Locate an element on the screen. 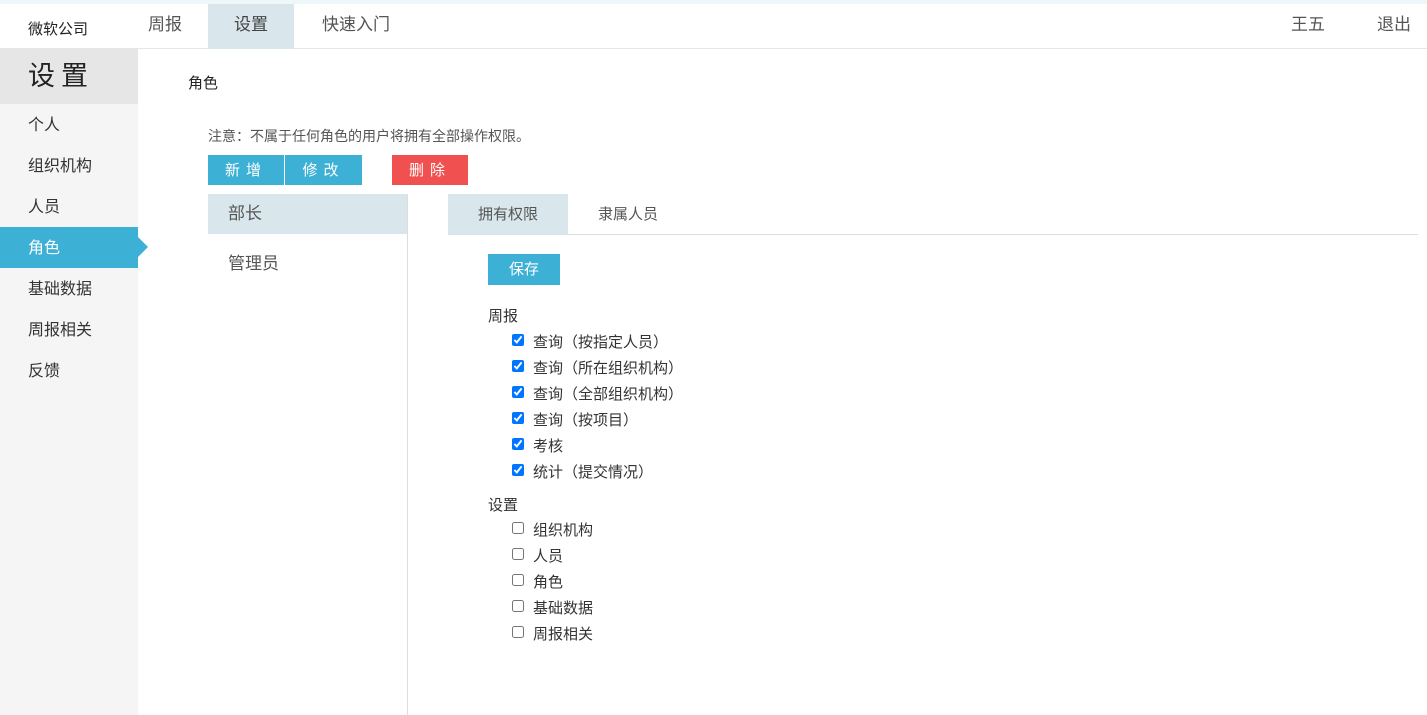 This screenshot has height=715, width=1427. perm-item: 人员 is located at coordinates (537, 556).